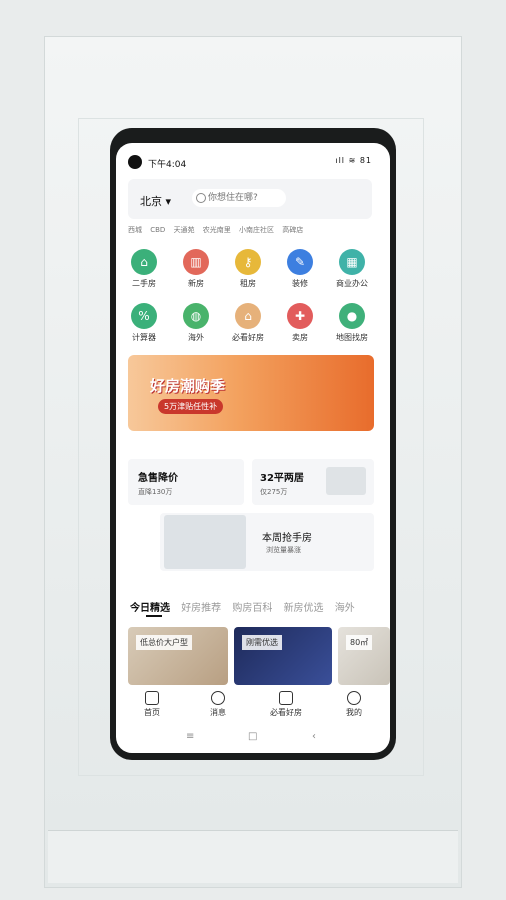 The height and width of the screenshot is (900, 506). I want to click on profile-icon, so click(354, 698).